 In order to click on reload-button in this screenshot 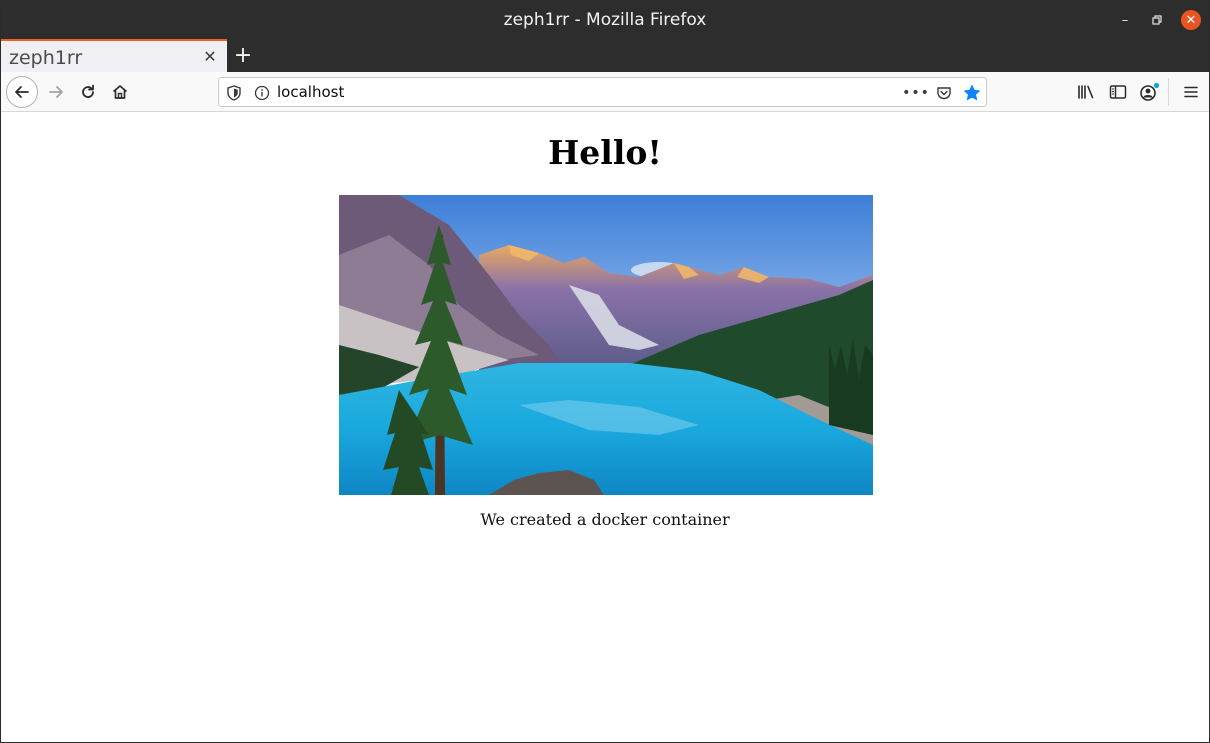, I will do `click(88, 92)`.